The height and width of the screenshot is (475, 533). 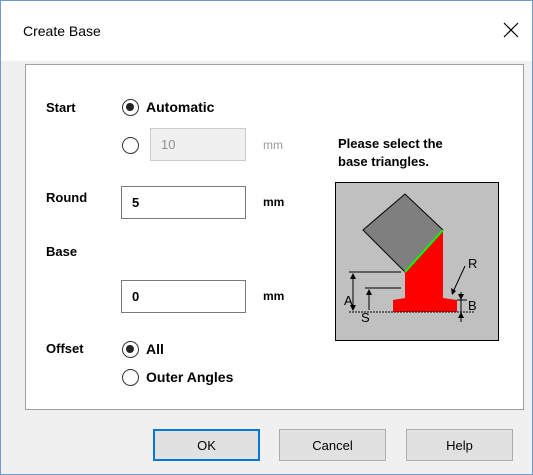 I want to click on offset-outer-angles-radio, so click(x=130, y=377).